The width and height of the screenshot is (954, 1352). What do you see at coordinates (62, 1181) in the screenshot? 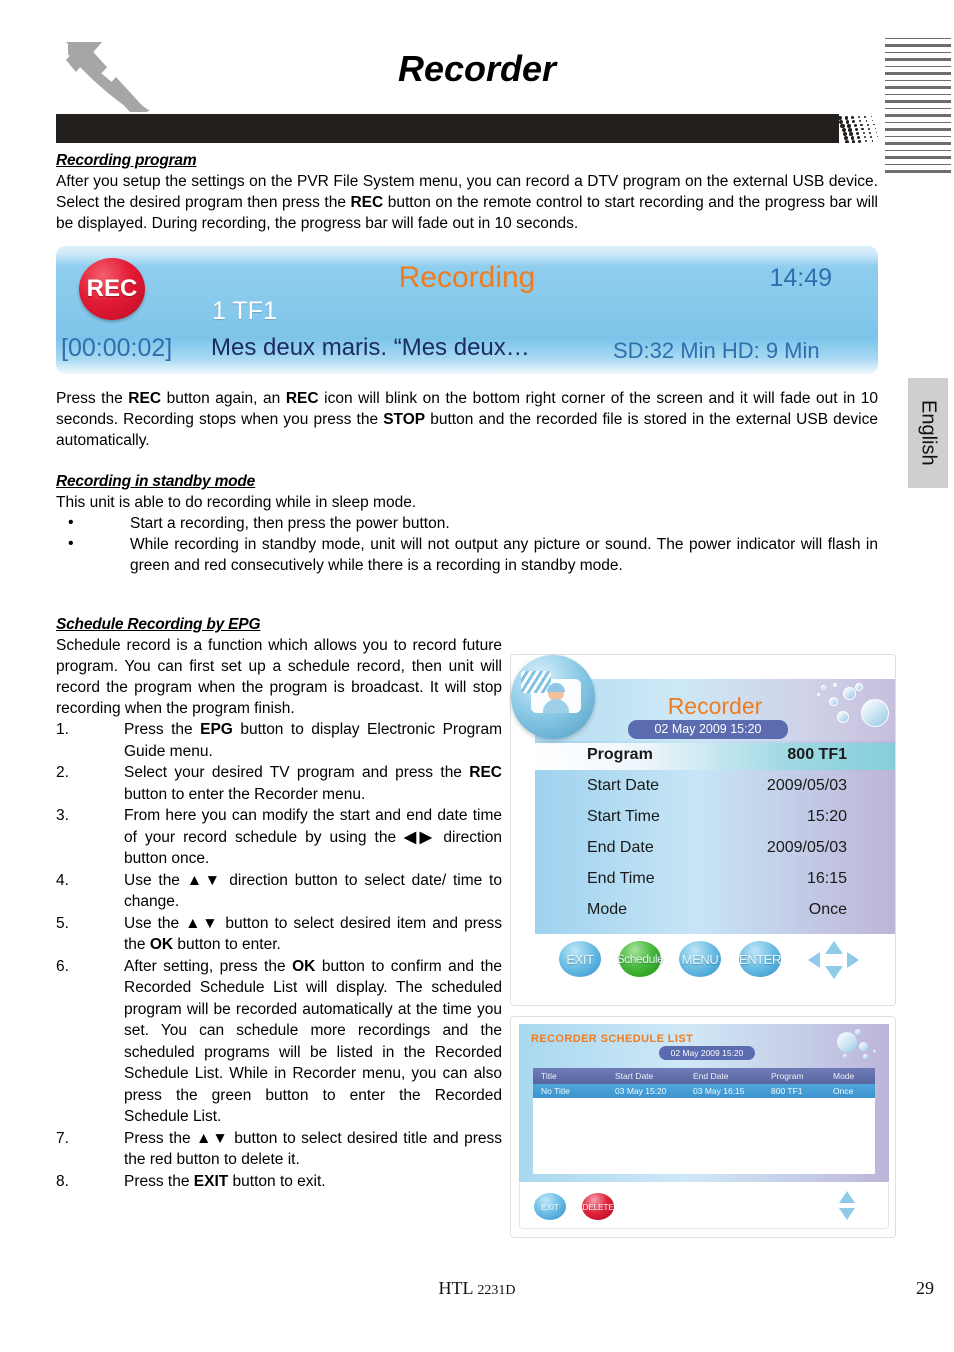
I see `step-number: 8.` at bounding box center [62, 1181].